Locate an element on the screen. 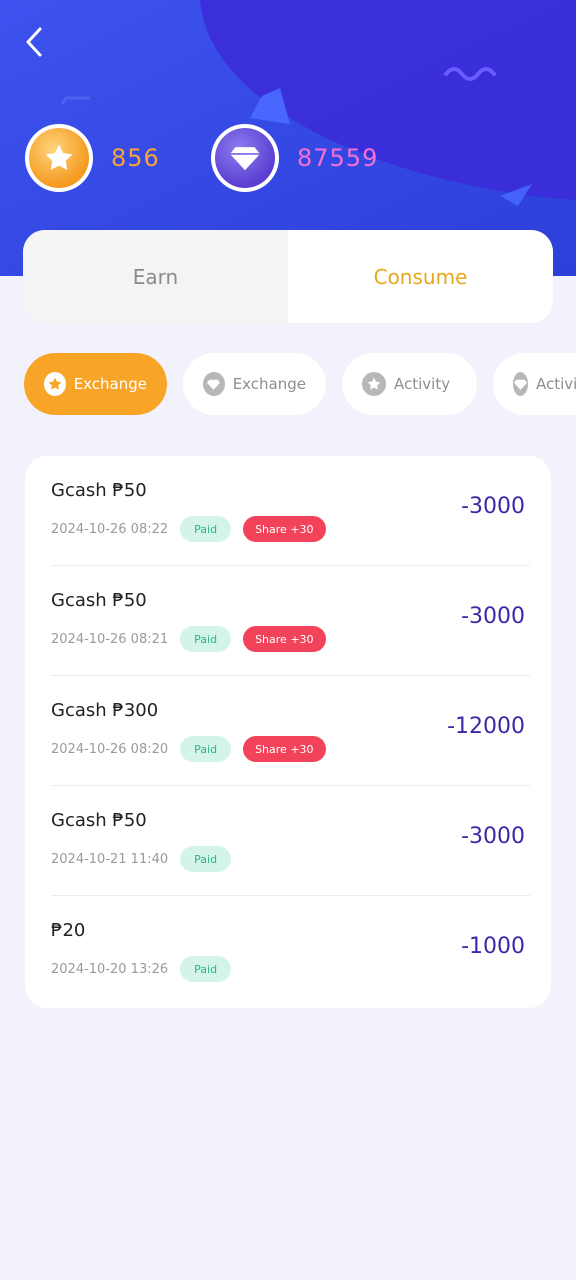  tab-consume-label: Consume is located at coordinates (420, 276).